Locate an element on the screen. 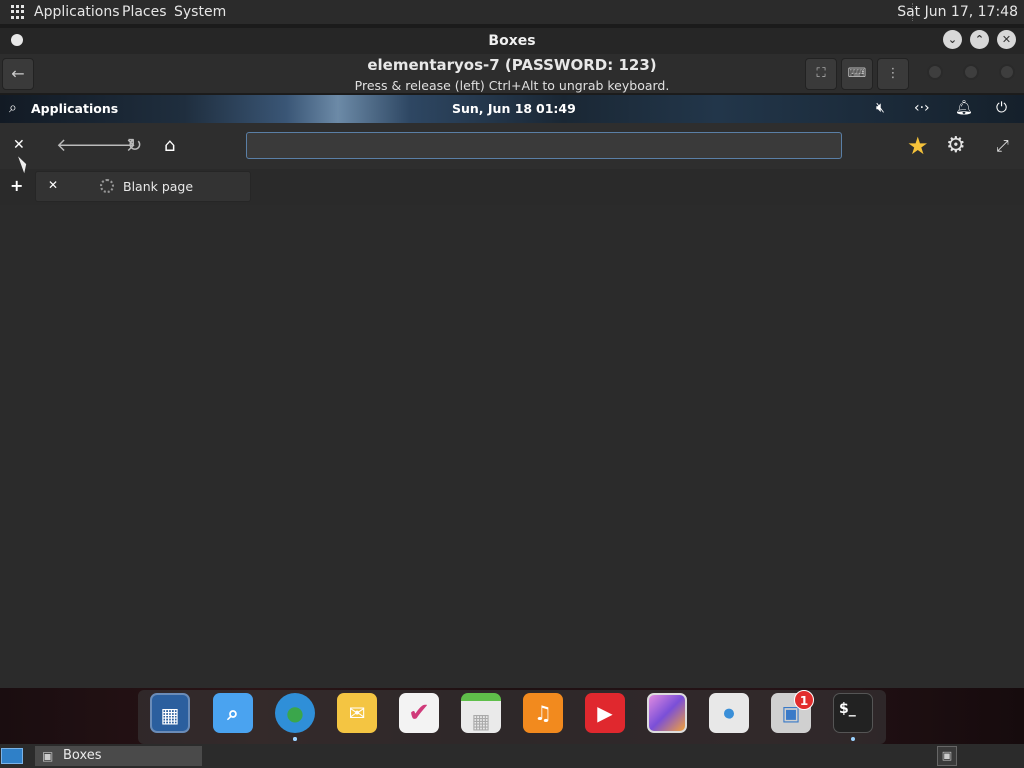 The height and width of the screenshot is (768, 1024). close-icon: ✕ is located at coordinates (53, 185).